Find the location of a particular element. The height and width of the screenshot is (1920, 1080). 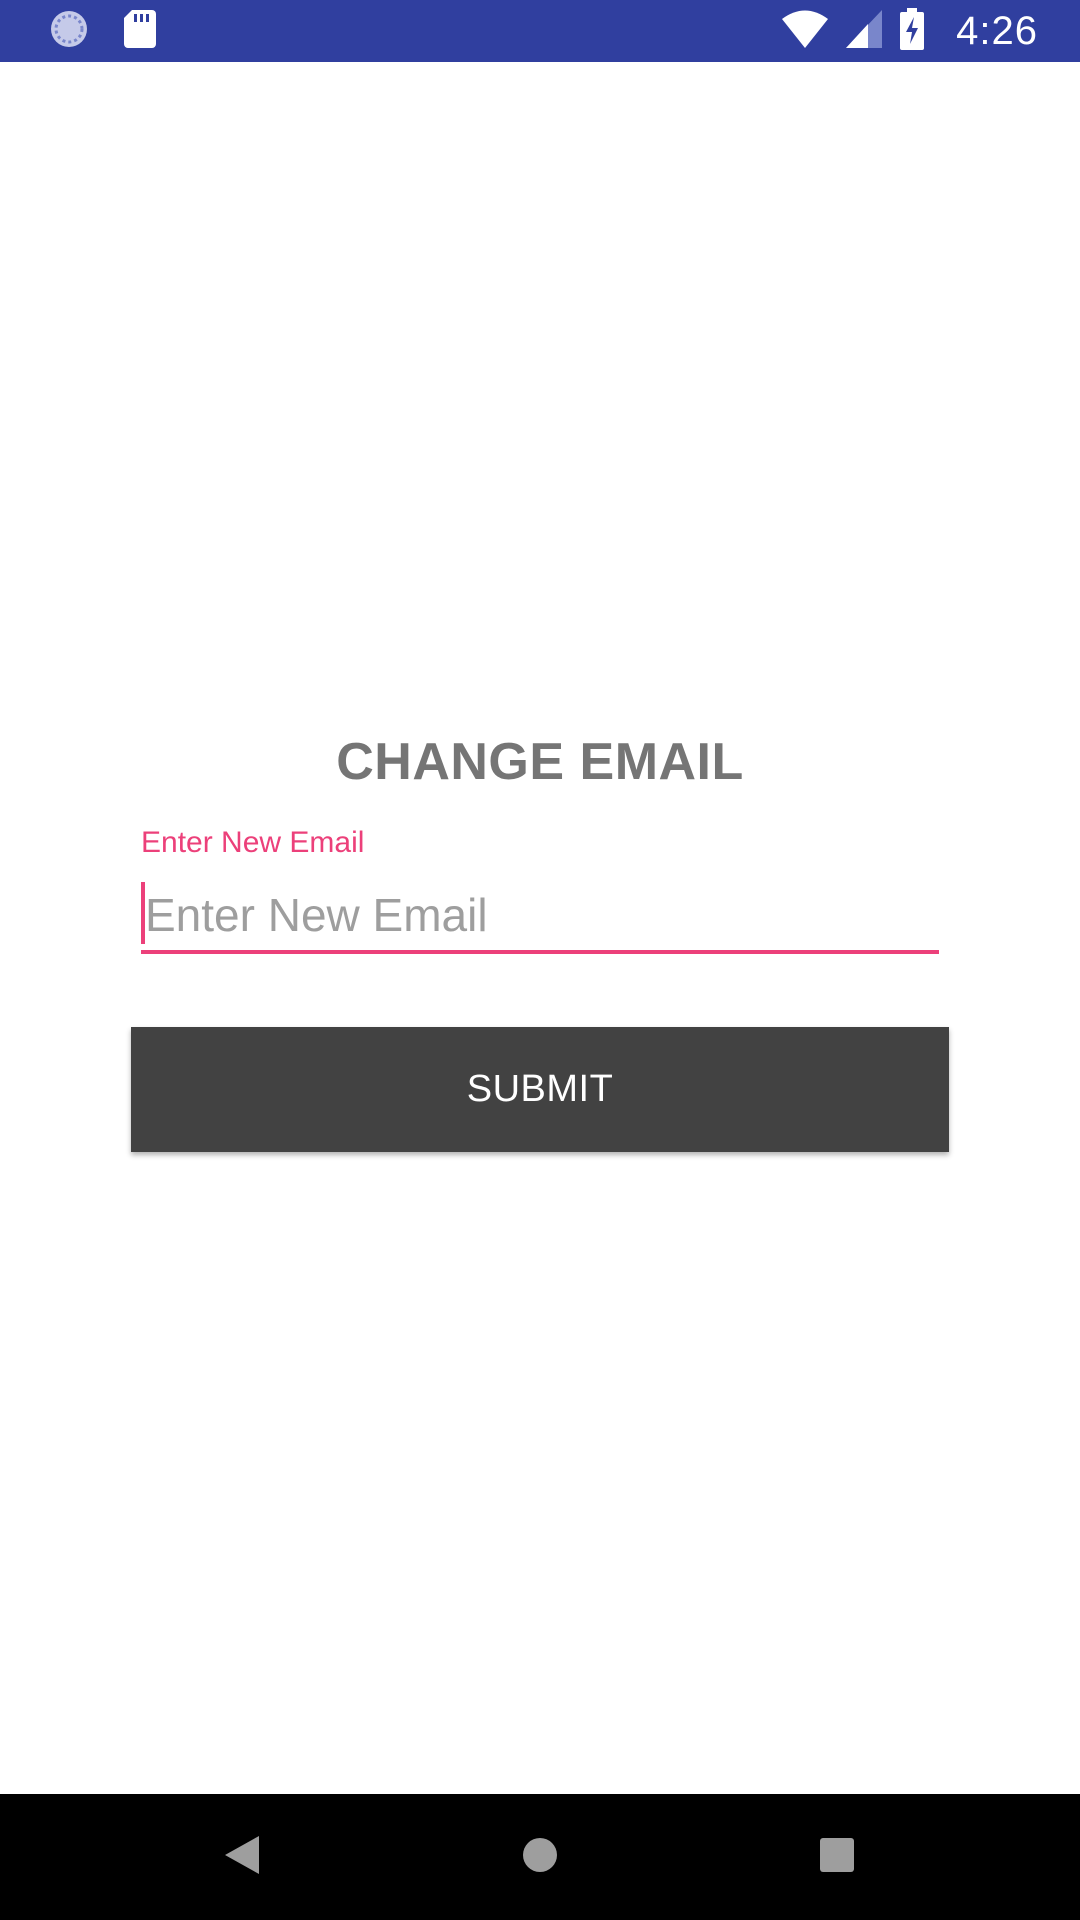

home-icon is located at coordinates (540, 1857).